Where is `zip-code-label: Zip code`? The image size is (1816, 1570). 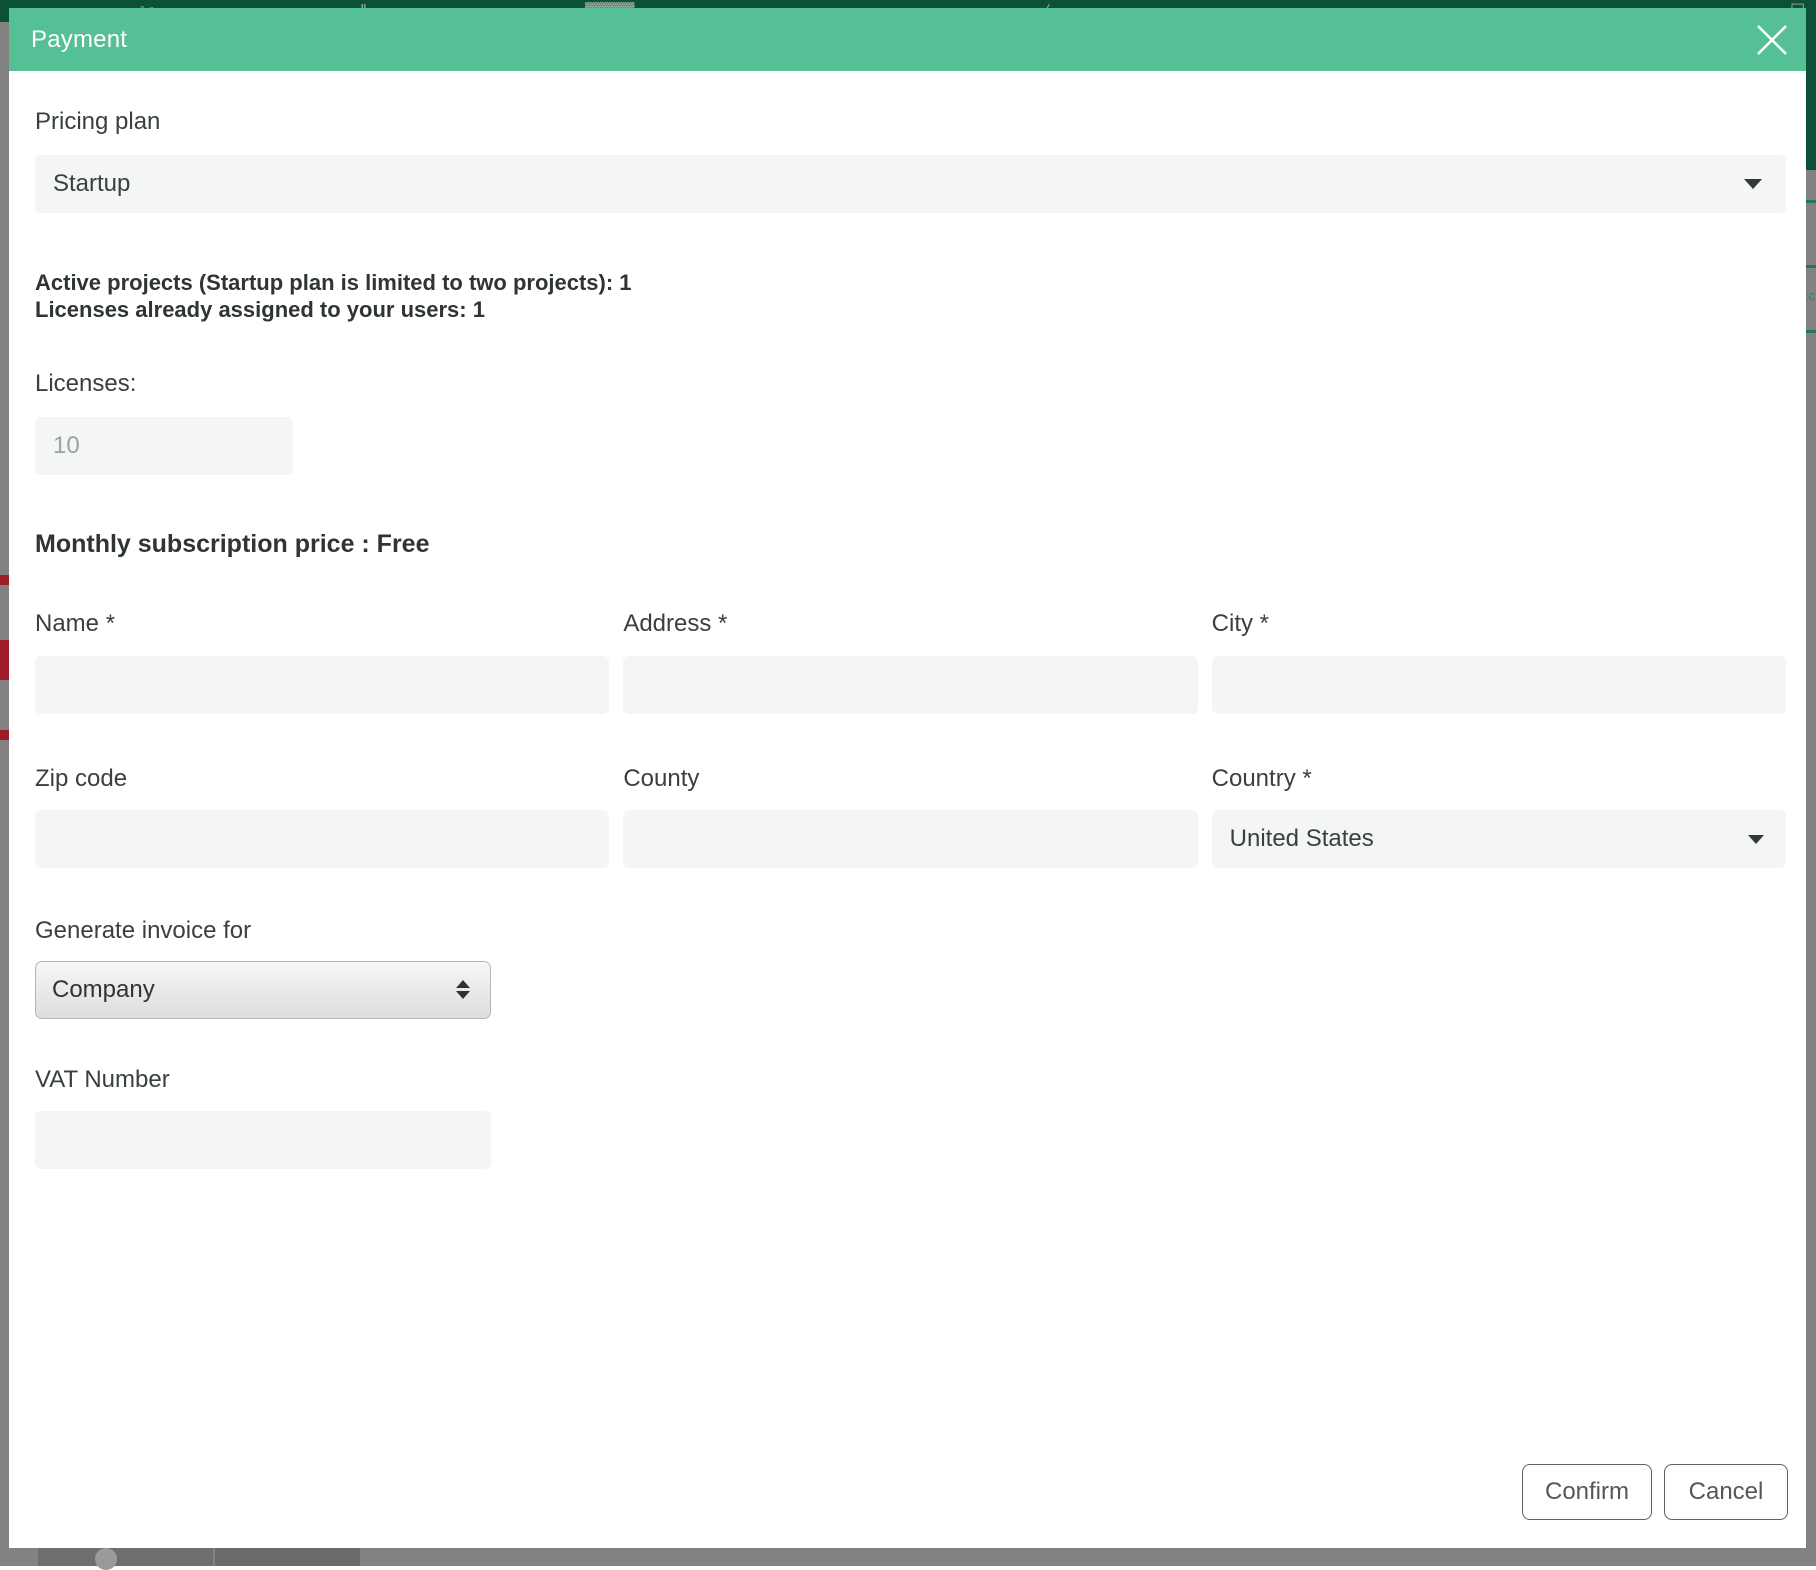 zip-code-label: Zip code is located at coordinates (322, 779).